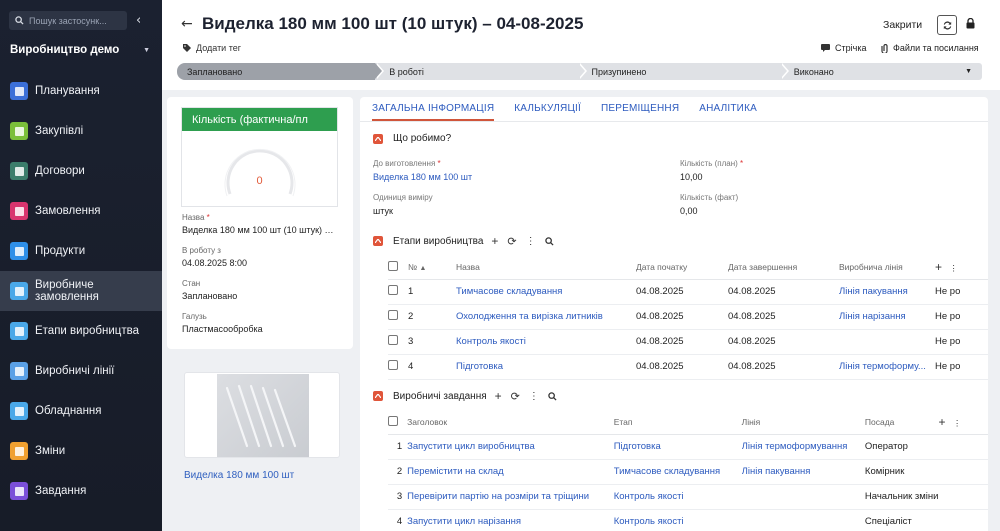  Describe the element at coordinates (465, 396) in the screenshot. I see `section-tasks: Виробничі завдання + ⟳ ⋮` at that location.